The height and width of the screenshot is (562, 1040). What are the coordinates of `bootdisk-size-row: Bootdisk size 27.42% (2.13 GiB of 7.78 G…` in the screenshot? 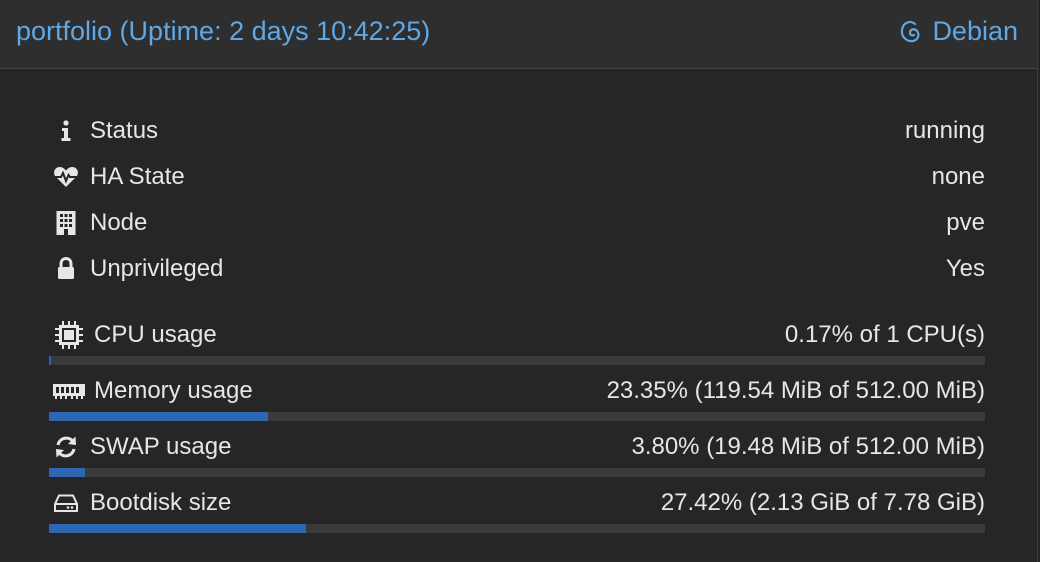 It's located at (518, 503).